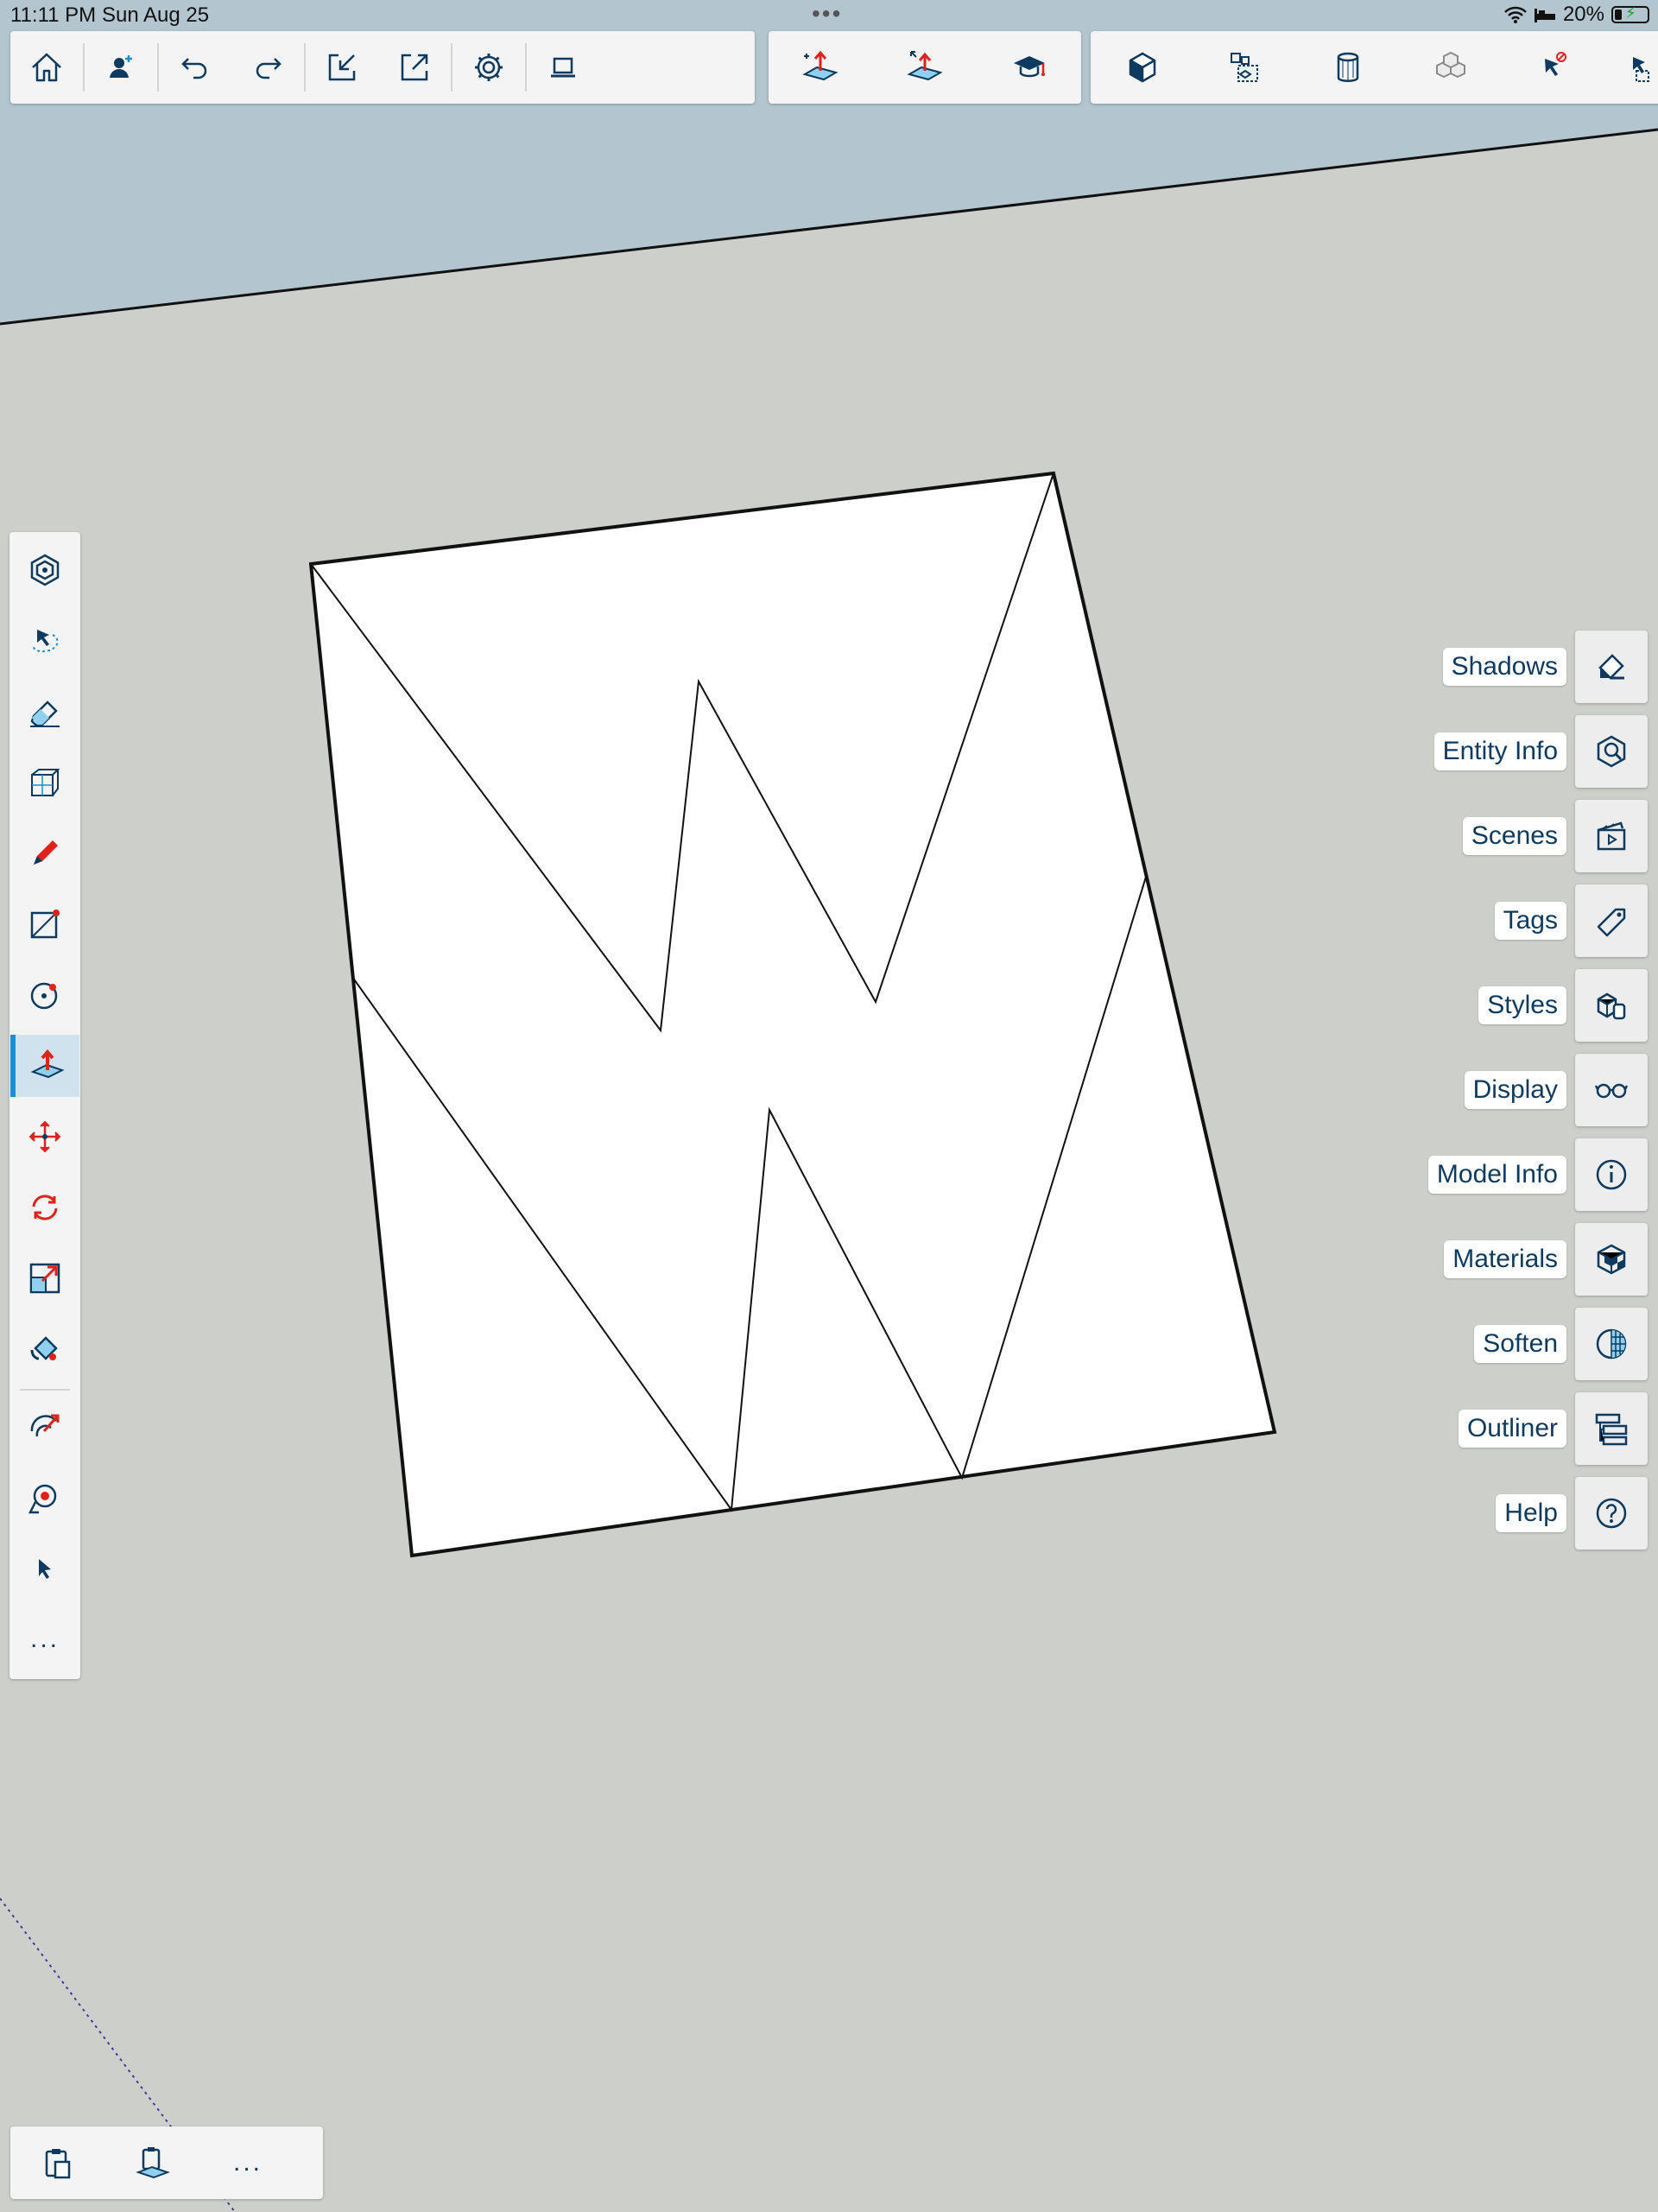  I want to click on panel-row-outliner: Outliner, so click(1553, 1428).